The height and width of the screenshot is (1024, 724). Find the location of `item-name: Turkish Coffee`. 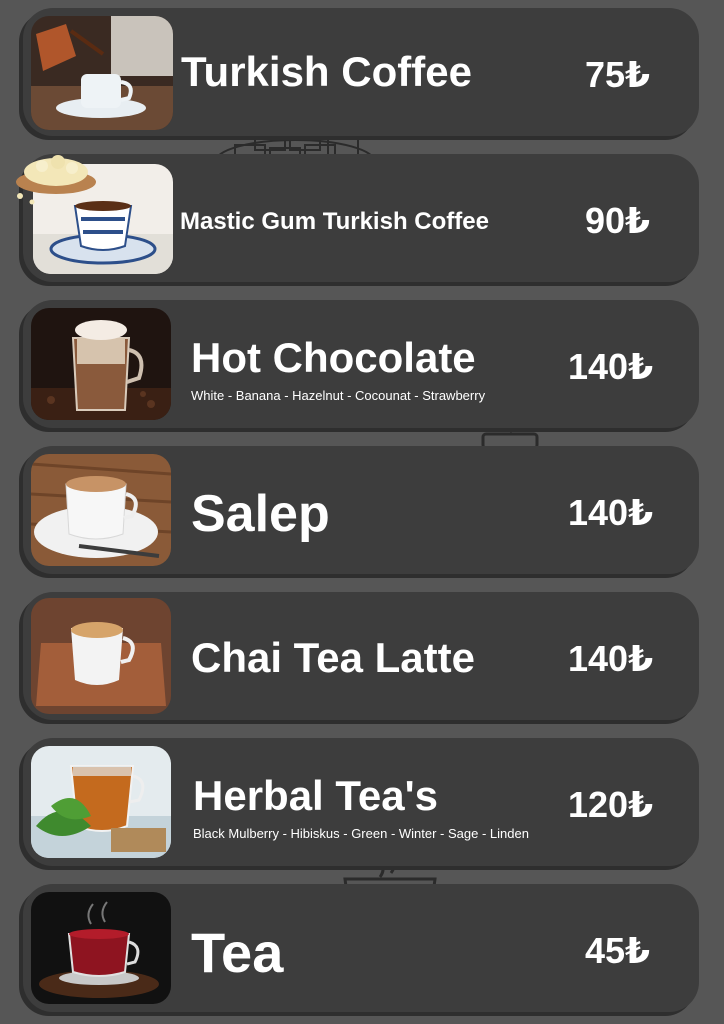

item-name: Turkish Coffee is located at coordinates (326, 71).